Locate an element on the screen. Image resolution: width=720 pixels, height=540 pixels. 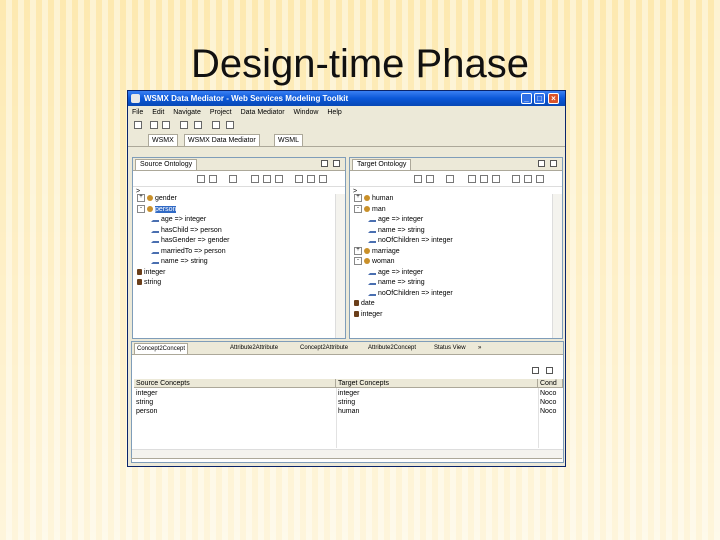
attribute-icon is located at coordinates (155, 251).